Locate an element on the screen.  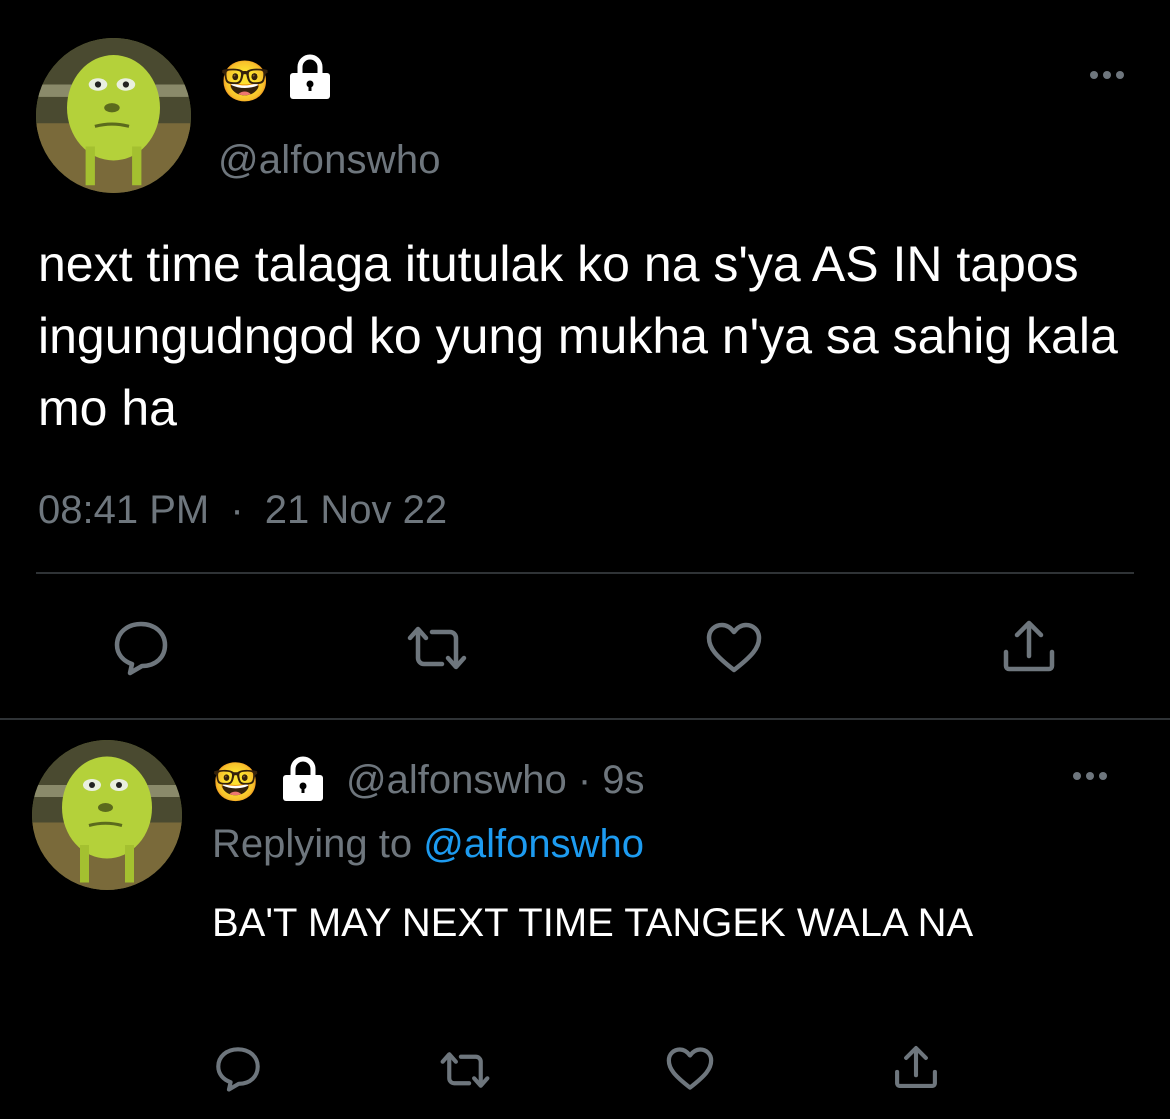
tweet-time: 08:41 PM is located at coordinates (124, 510).